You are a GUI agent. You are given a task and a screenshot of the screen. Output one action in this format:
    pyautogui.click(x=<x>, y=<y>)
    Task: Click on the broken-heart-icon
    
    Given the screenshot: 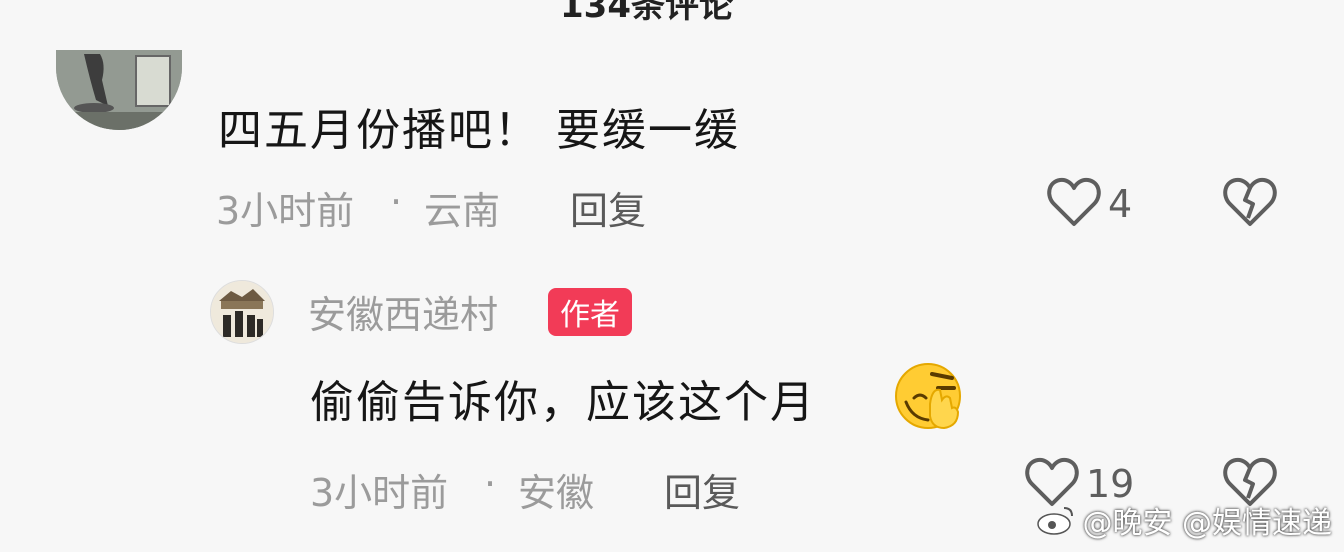 What is the action you would take?
    pyautogui.click(x=1250, y=204)
    